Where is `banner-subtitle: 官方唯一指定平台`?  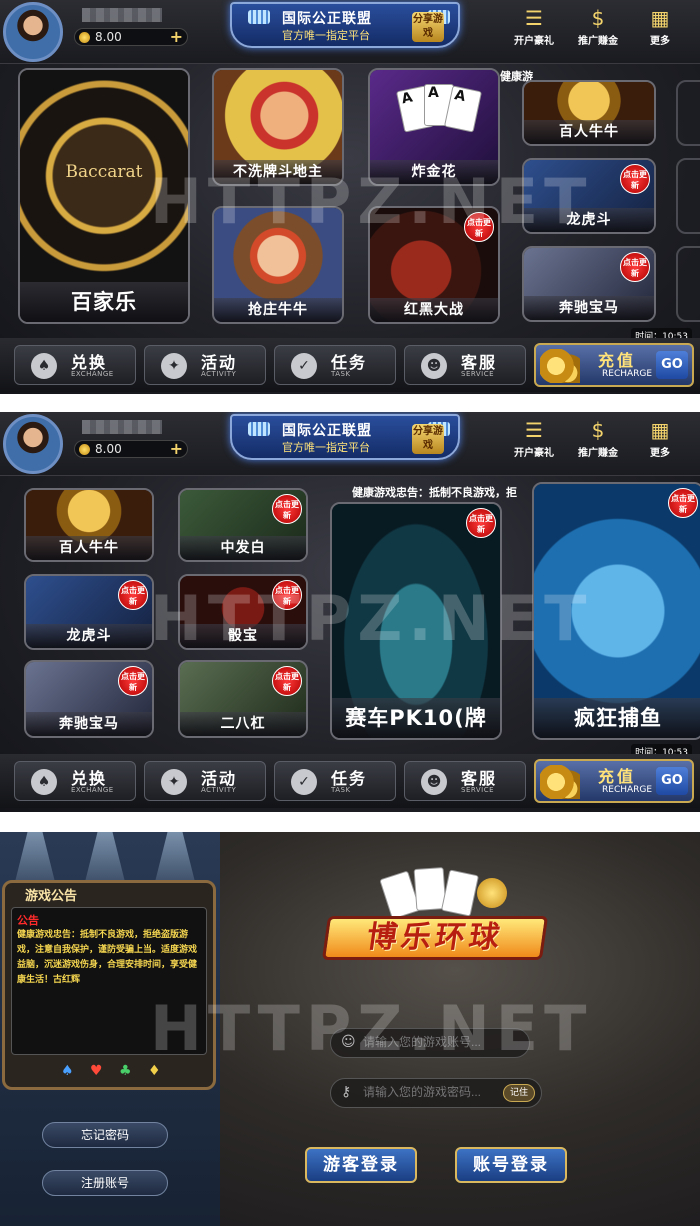
banner-subtitle: 官方唯一指定平台 is located at coordinates (326, 447).